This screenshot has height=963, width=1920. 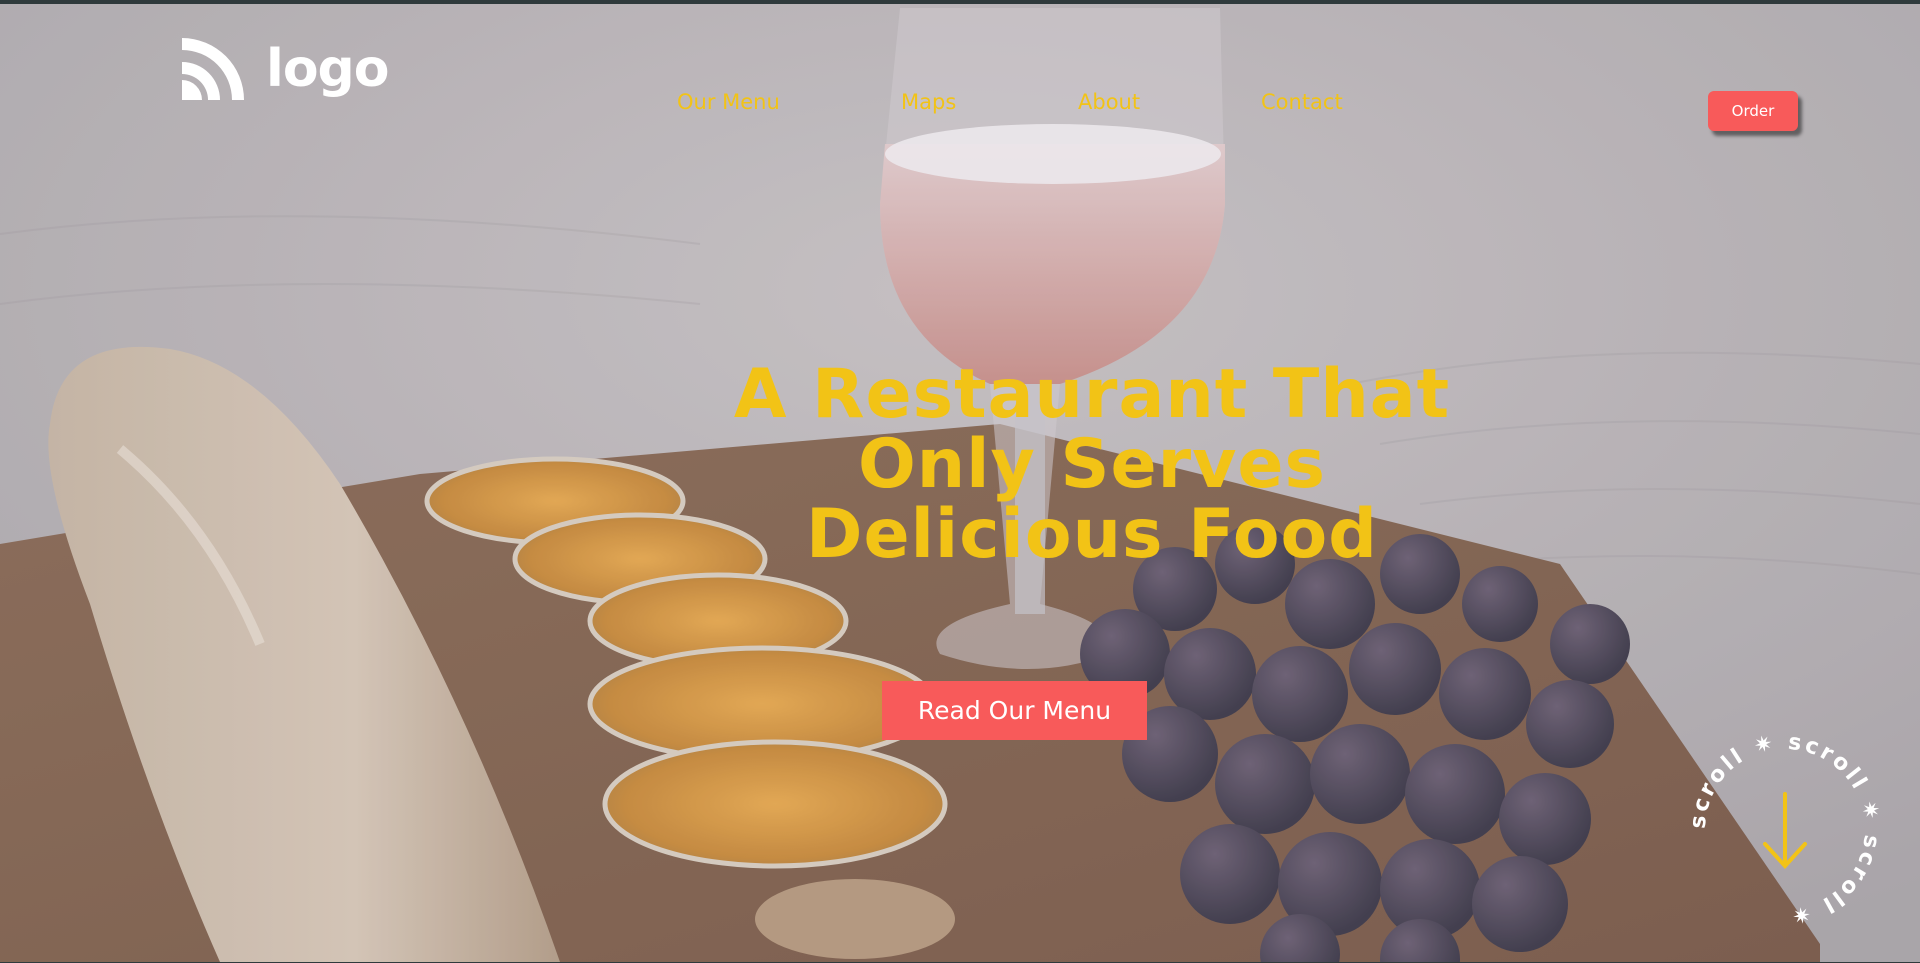 What do you see at coordinates (1092, 394) in the screenshot?
I see `hero-headline-line-1: A Restaurant That` at bounding box center [1092, 394].